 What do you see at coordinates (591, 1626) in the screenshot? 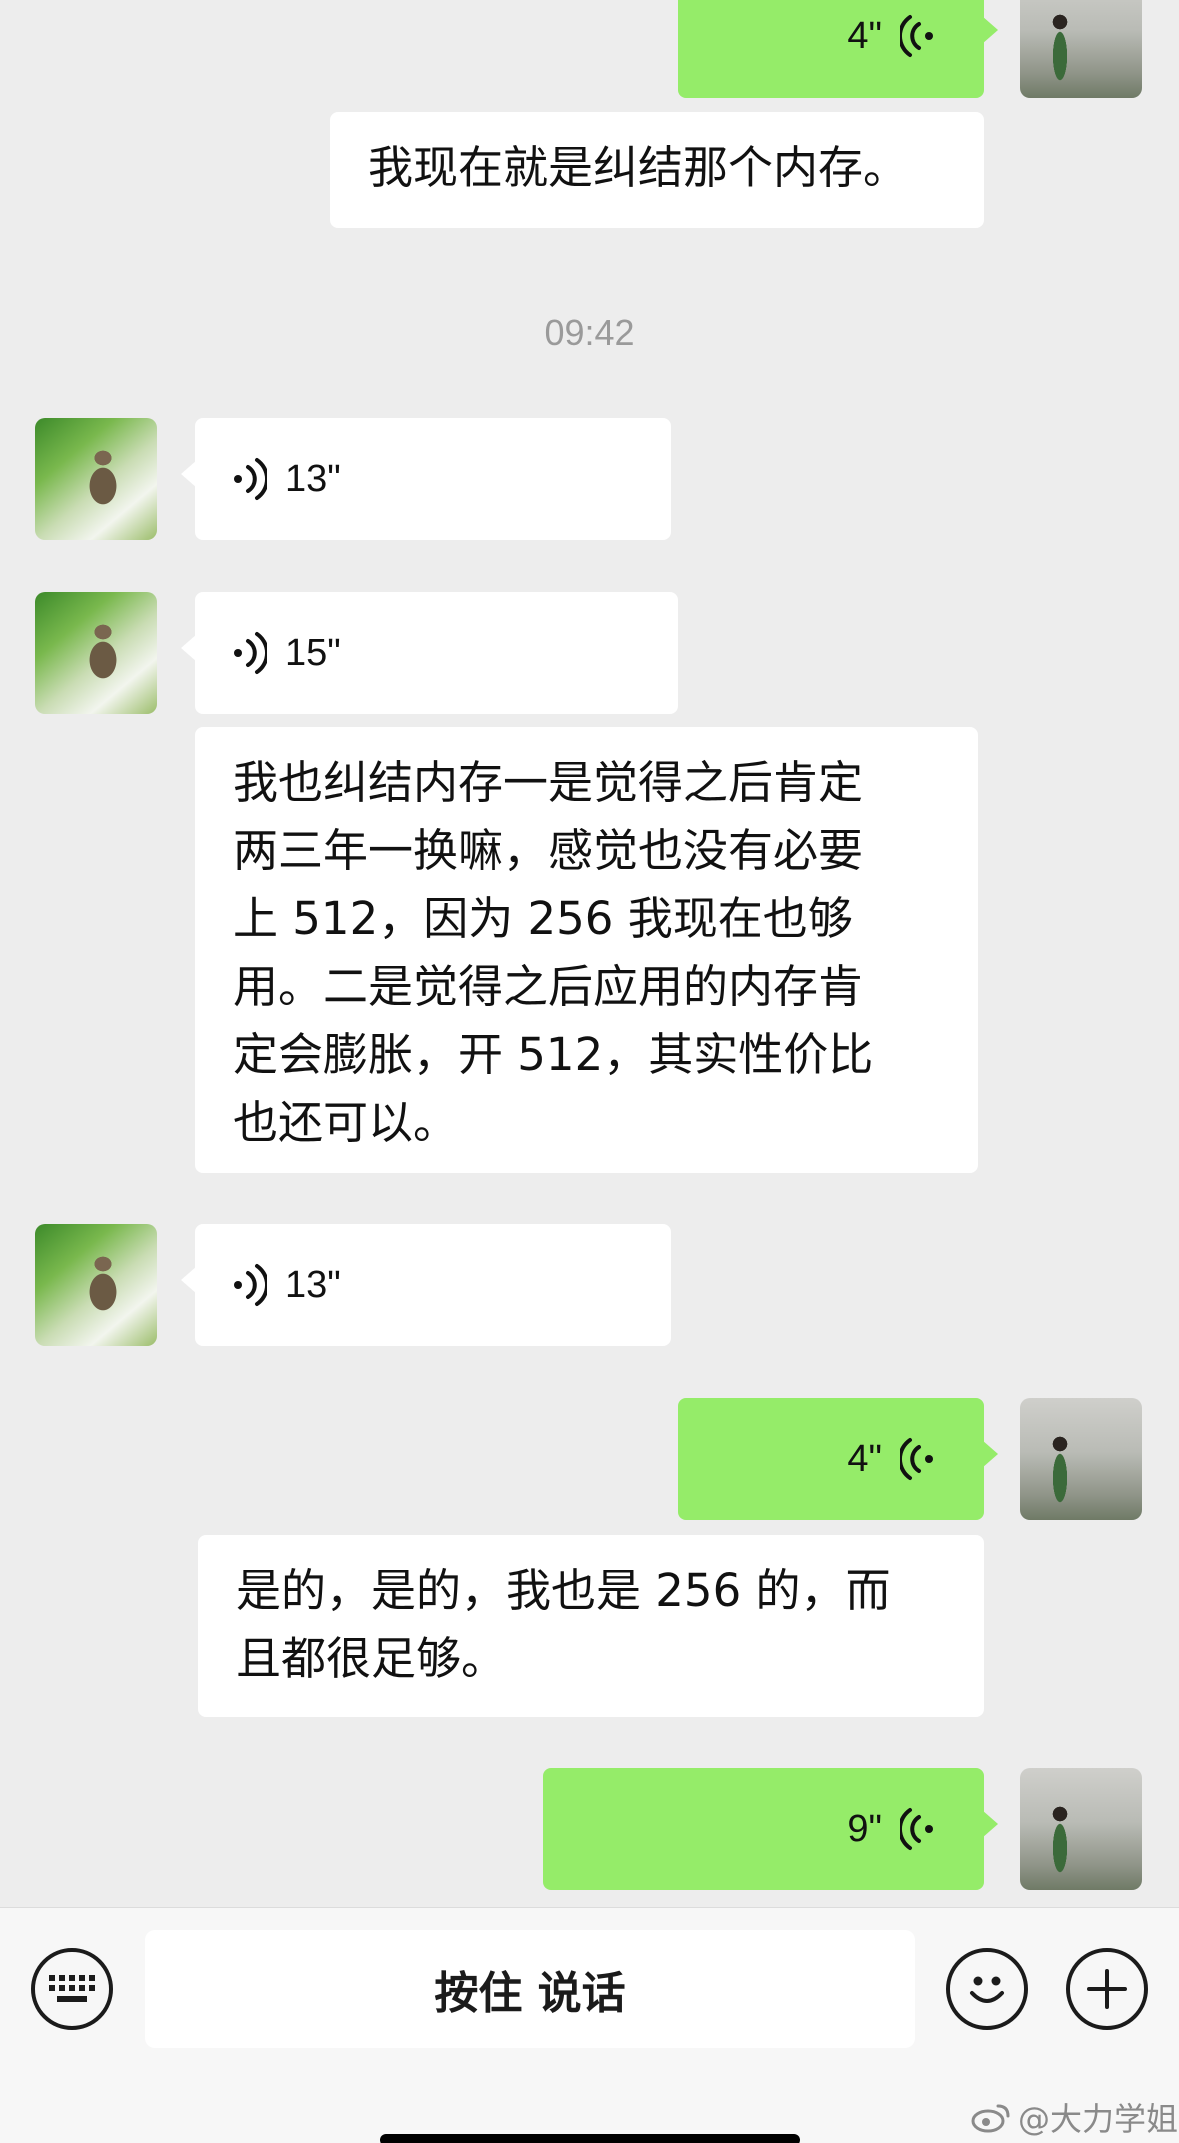
I see `message-bubble: 是的，是的，我也是 256 的，而 且都很足够。` at bounding box center [591, 1626].